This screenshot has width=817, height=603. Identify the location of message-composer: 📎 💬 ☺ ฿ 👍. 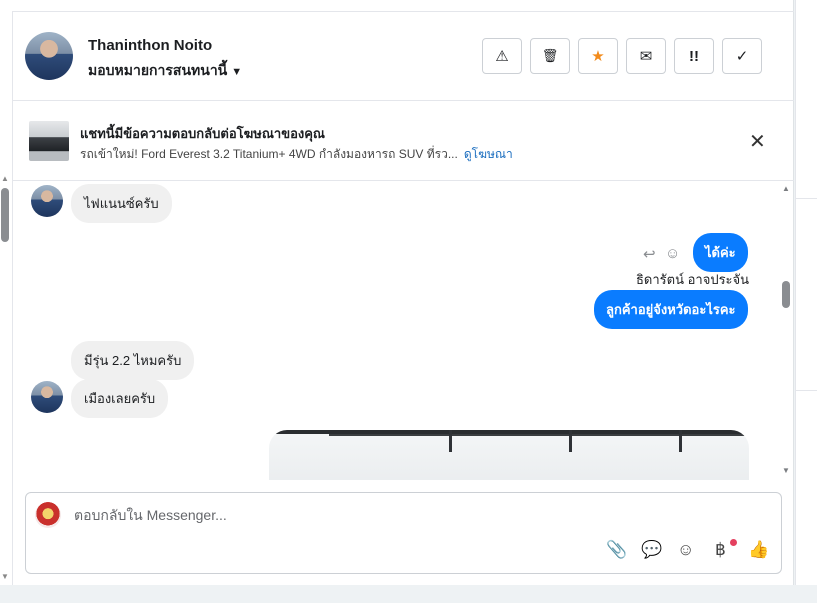
(403, 533).